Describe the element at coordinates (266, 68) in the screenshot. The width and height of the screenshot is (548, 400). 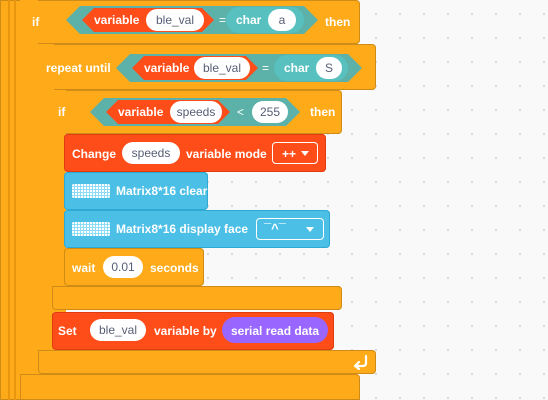
I see `equals-sign-repeat: =` at that location.